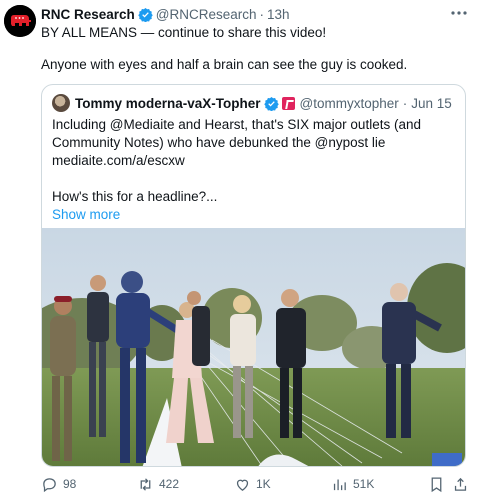  Describe the element at coordinates (288, 103) in the screenshot. I see `flag-badge-icon` at that location.